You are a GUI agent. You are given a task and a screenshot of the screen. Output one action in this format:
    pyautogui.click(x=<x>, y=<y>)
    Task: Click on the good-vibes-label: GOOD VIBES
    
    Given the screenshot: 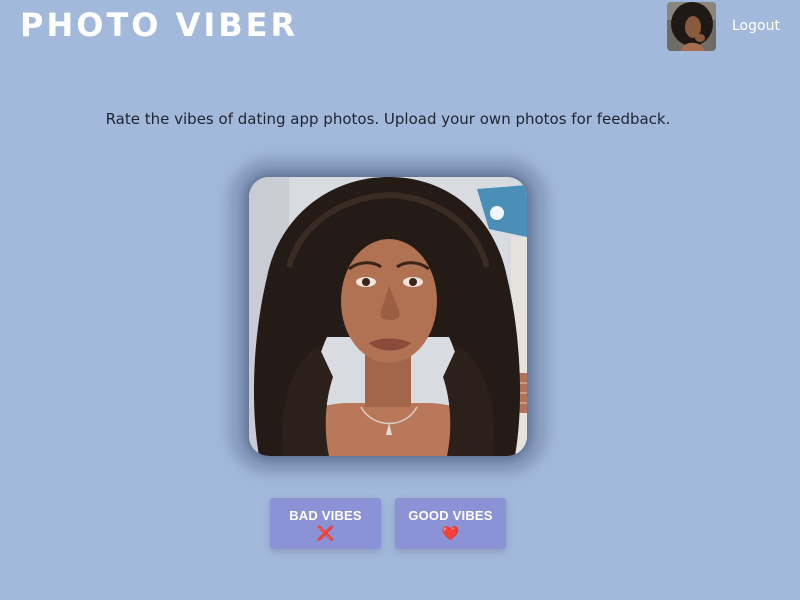 What is the action you would take?
    pyautogui.click(x=450, y=515)
    